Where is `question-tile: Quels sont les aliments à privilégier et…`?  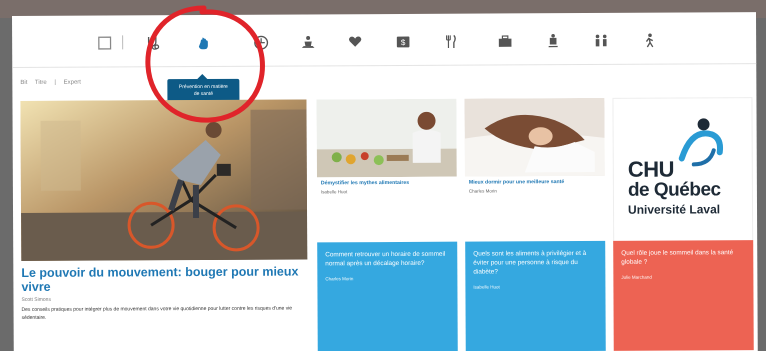 question-tile: Quels sont les aliments à privilégier et… is located at coordinates (535, 295).